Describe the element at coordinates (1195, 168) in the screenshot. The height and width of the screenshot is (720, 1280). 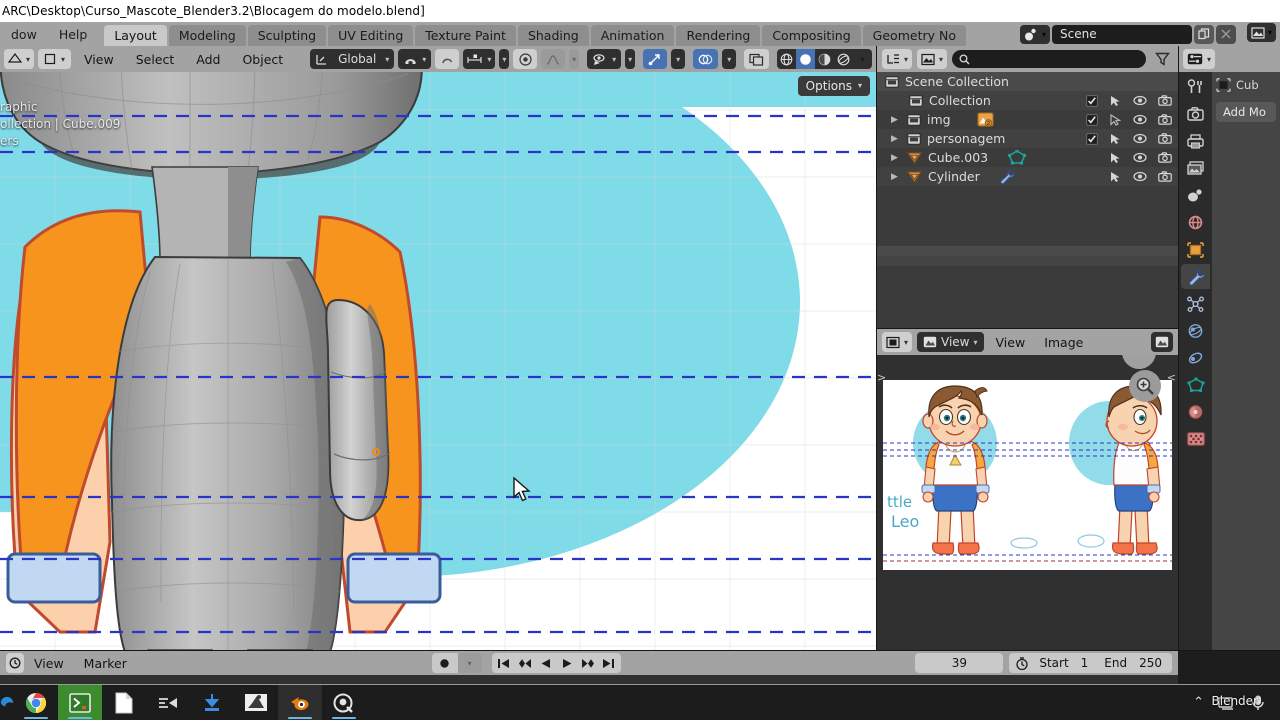
I see `properties-tab-view-layer` at that location.